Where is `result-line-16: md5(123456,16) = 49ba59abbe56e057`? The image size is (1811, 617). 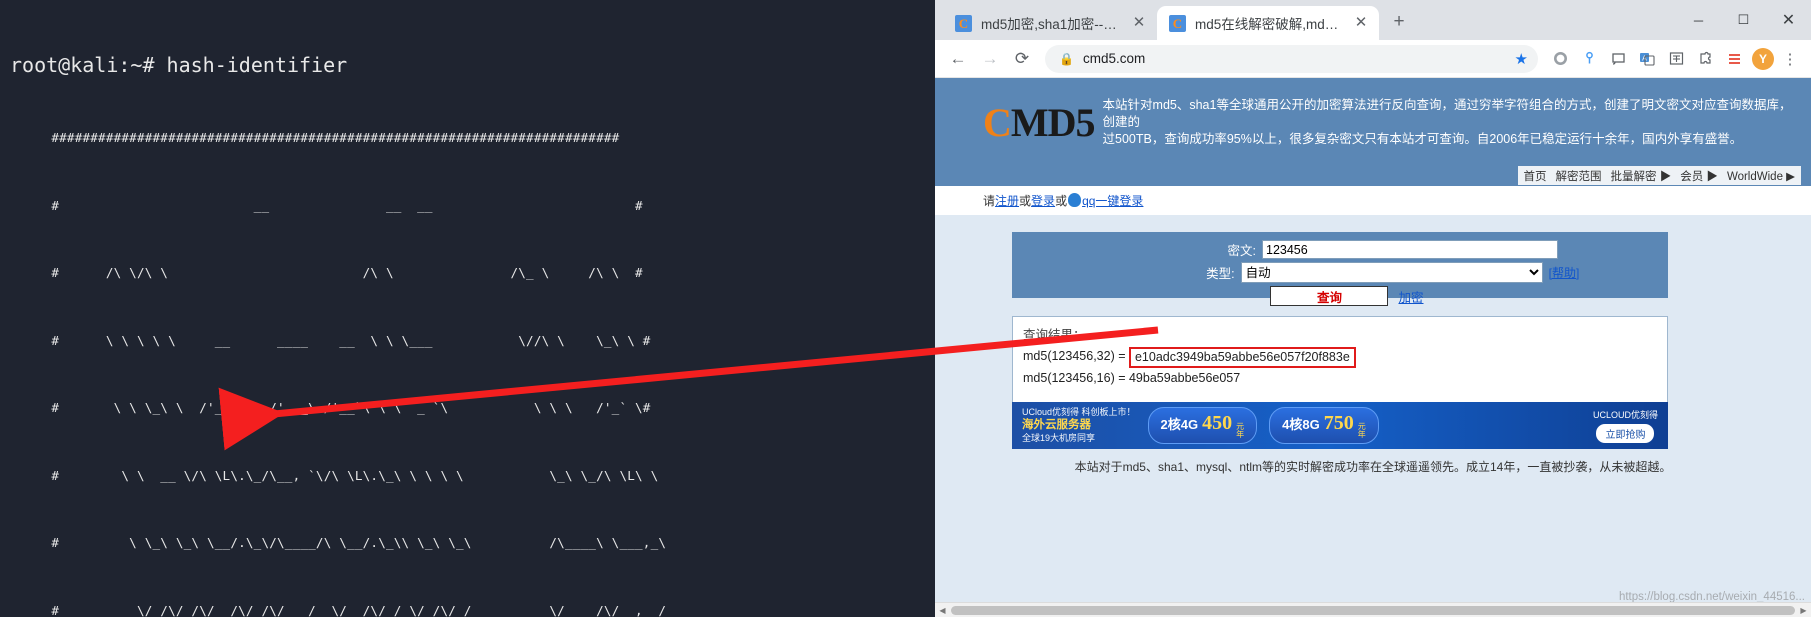 result-line-16: md5(123456,16) = 49ba59abbe56e057 is located at coordinates (1132, 378).